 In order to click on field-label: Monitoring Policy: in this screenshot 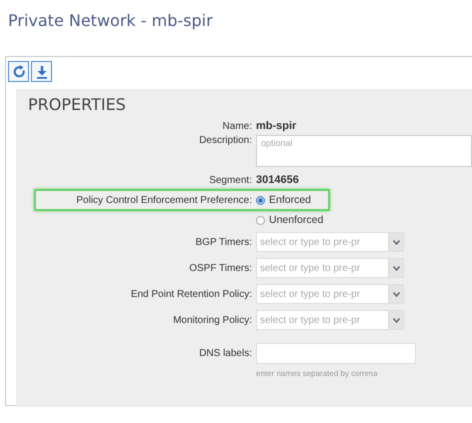, I will do `click(212, 320)`.